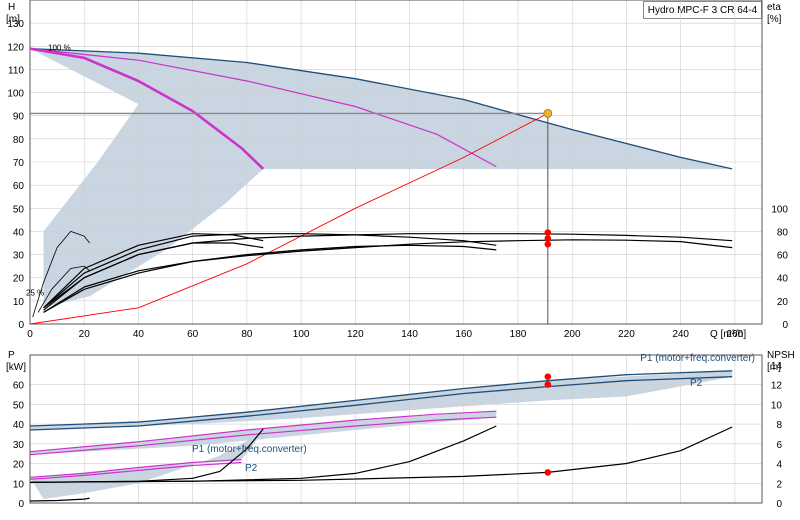 The width and height of the screenshot is (800, 520). I want to click on label-p2-small: P2, so click(251, 468).